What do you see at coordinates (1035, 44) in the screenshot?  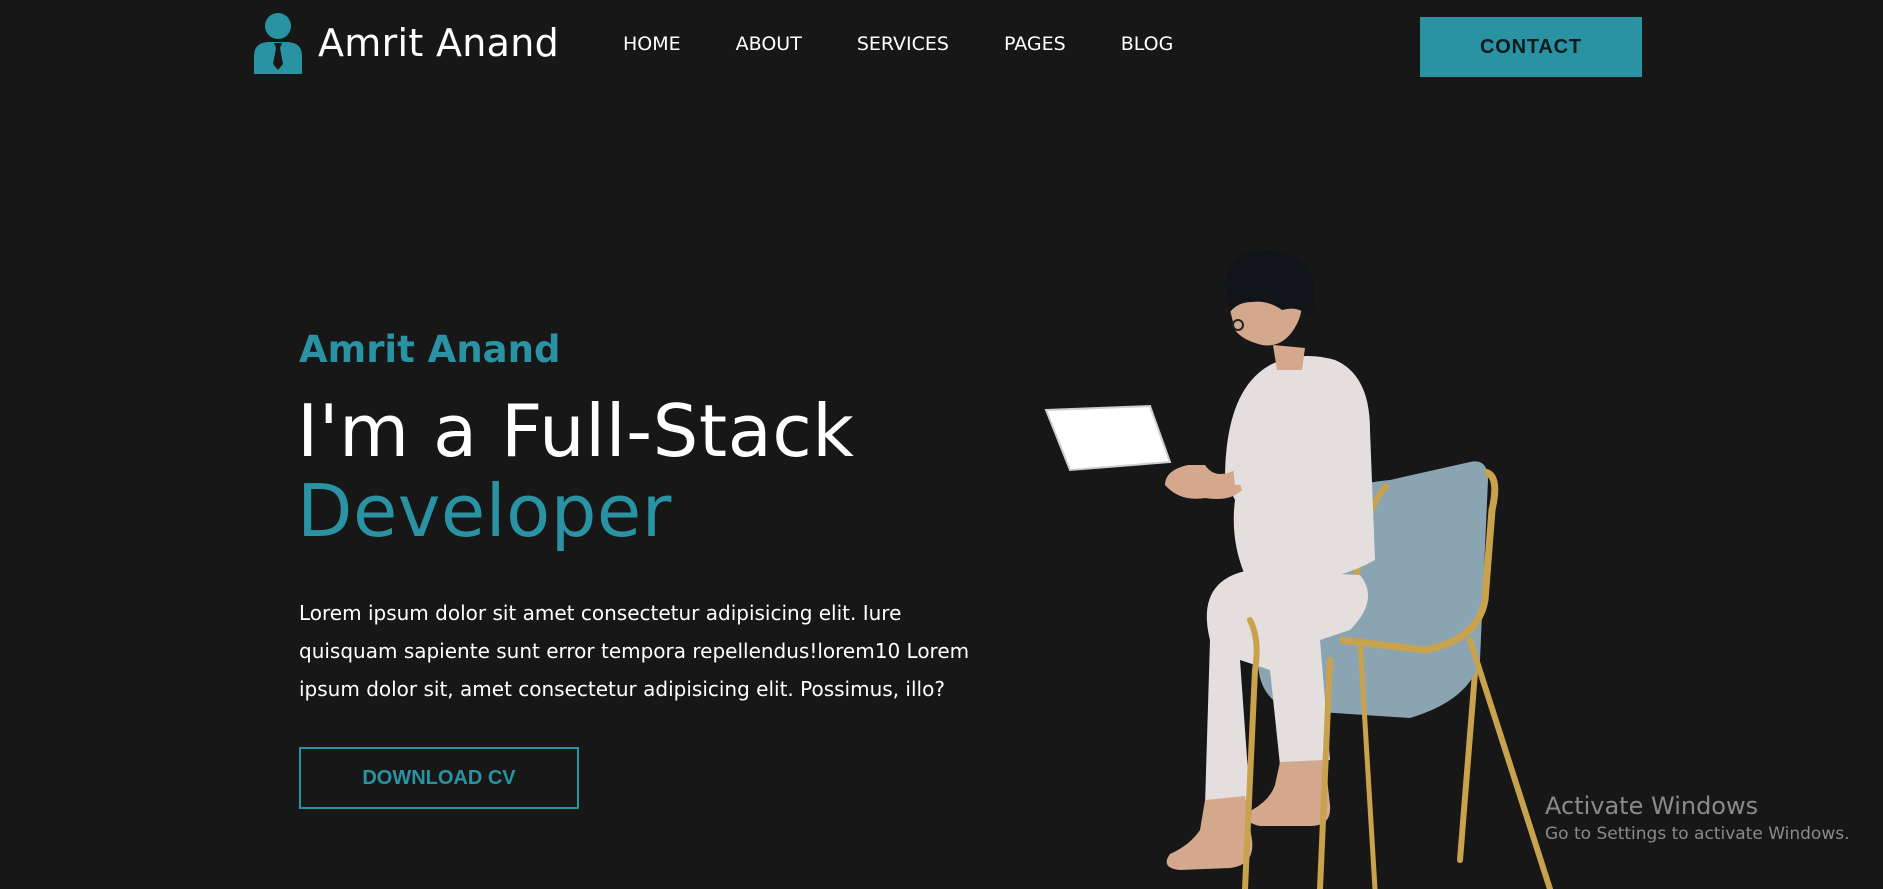 I see `nav-pages: PAGES` at bounding box center [1035, 44].